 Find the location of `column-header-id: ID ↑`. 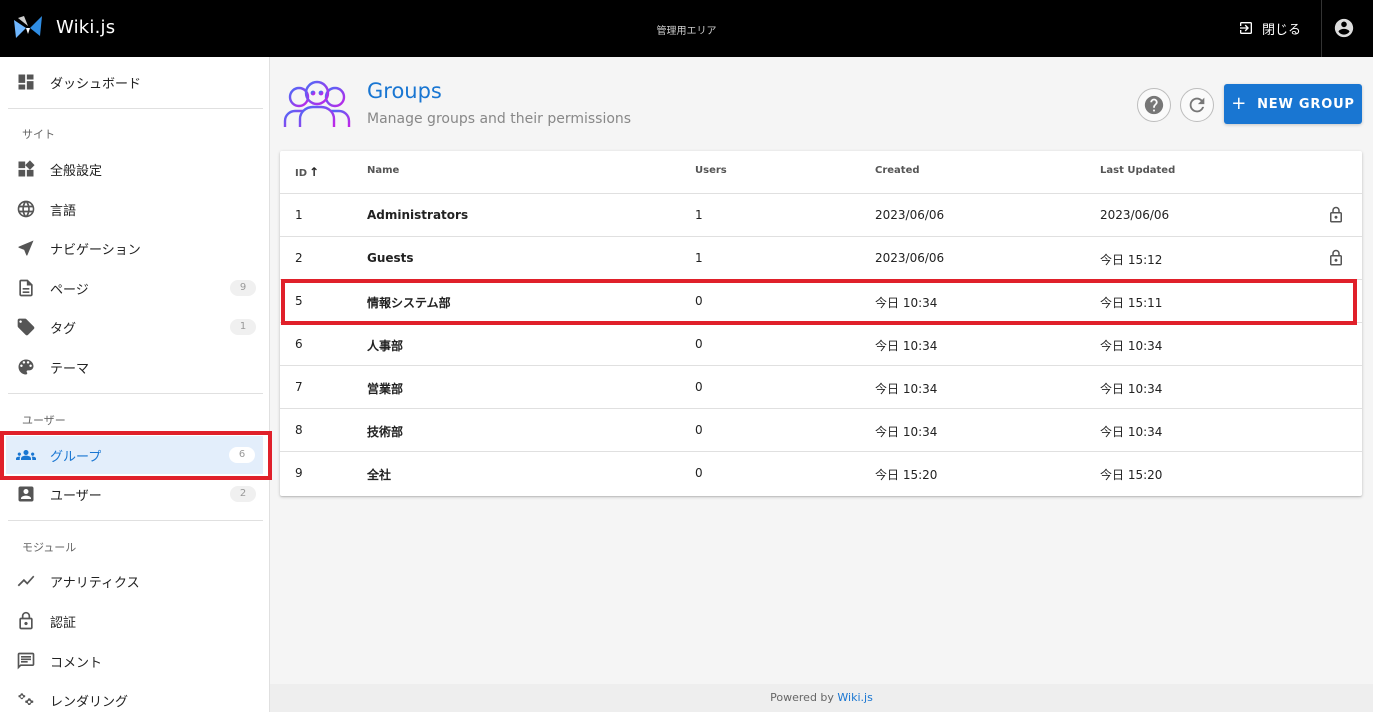

column-header-id: ID ↑ is located at coordinates (307, 172).